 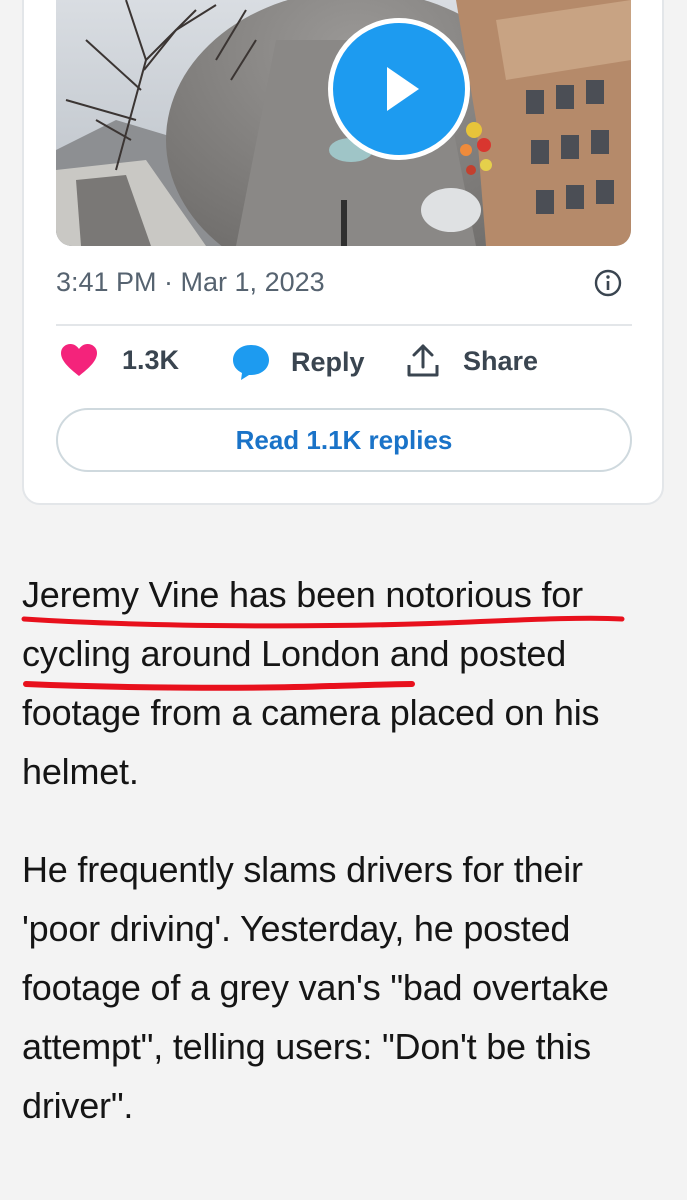 I want to click on info-icon, so click(x=608, y=283).